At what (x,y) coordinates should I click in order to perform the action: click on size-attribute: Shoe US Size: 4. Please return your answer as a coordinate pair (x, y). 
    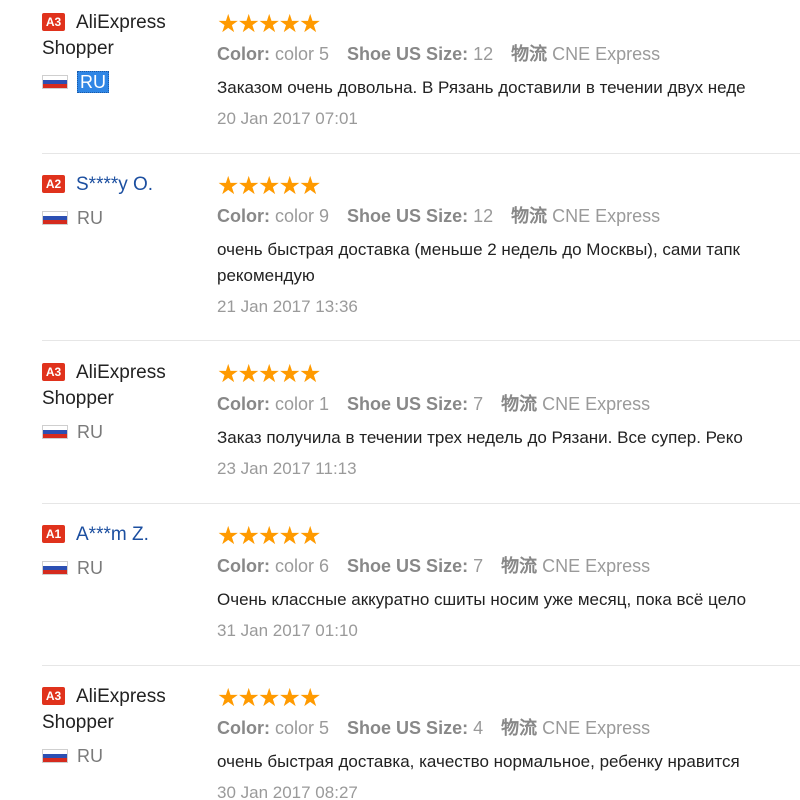
    Looking at the image, I should click on (415, 728).